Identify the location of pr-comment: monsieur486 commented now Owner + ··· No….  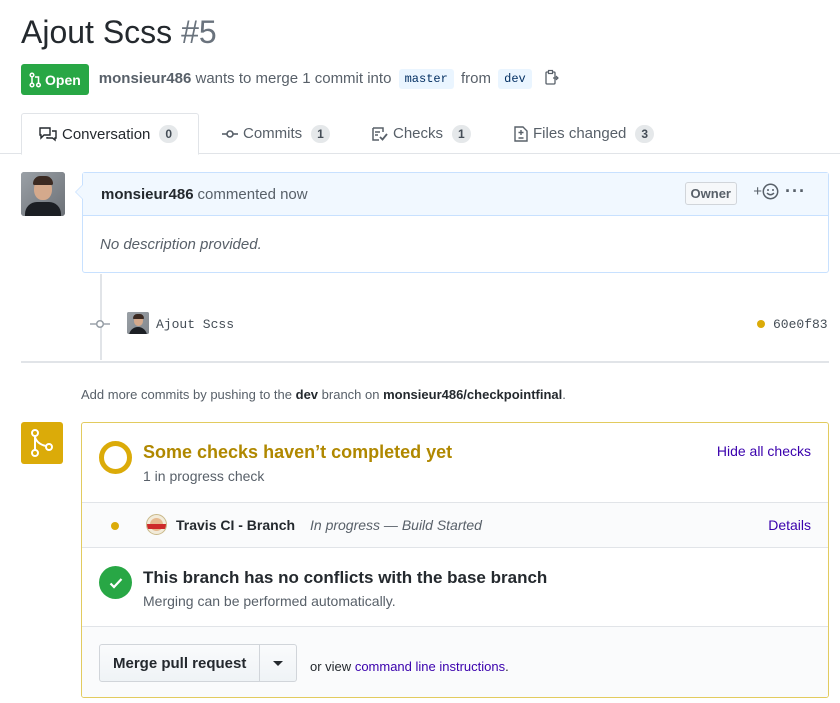
(452, 222).